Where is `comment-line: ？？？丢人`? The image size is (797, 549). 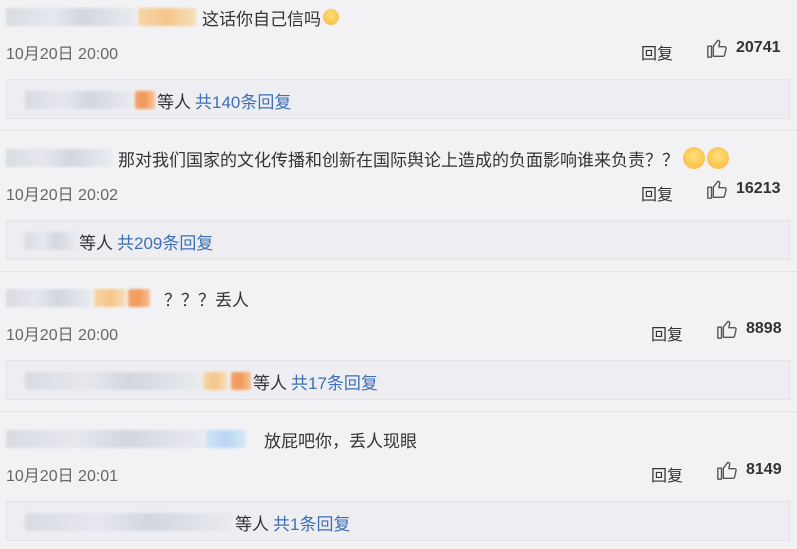
comment-line: ？？？丢人 is located at coordinates (127, 298).